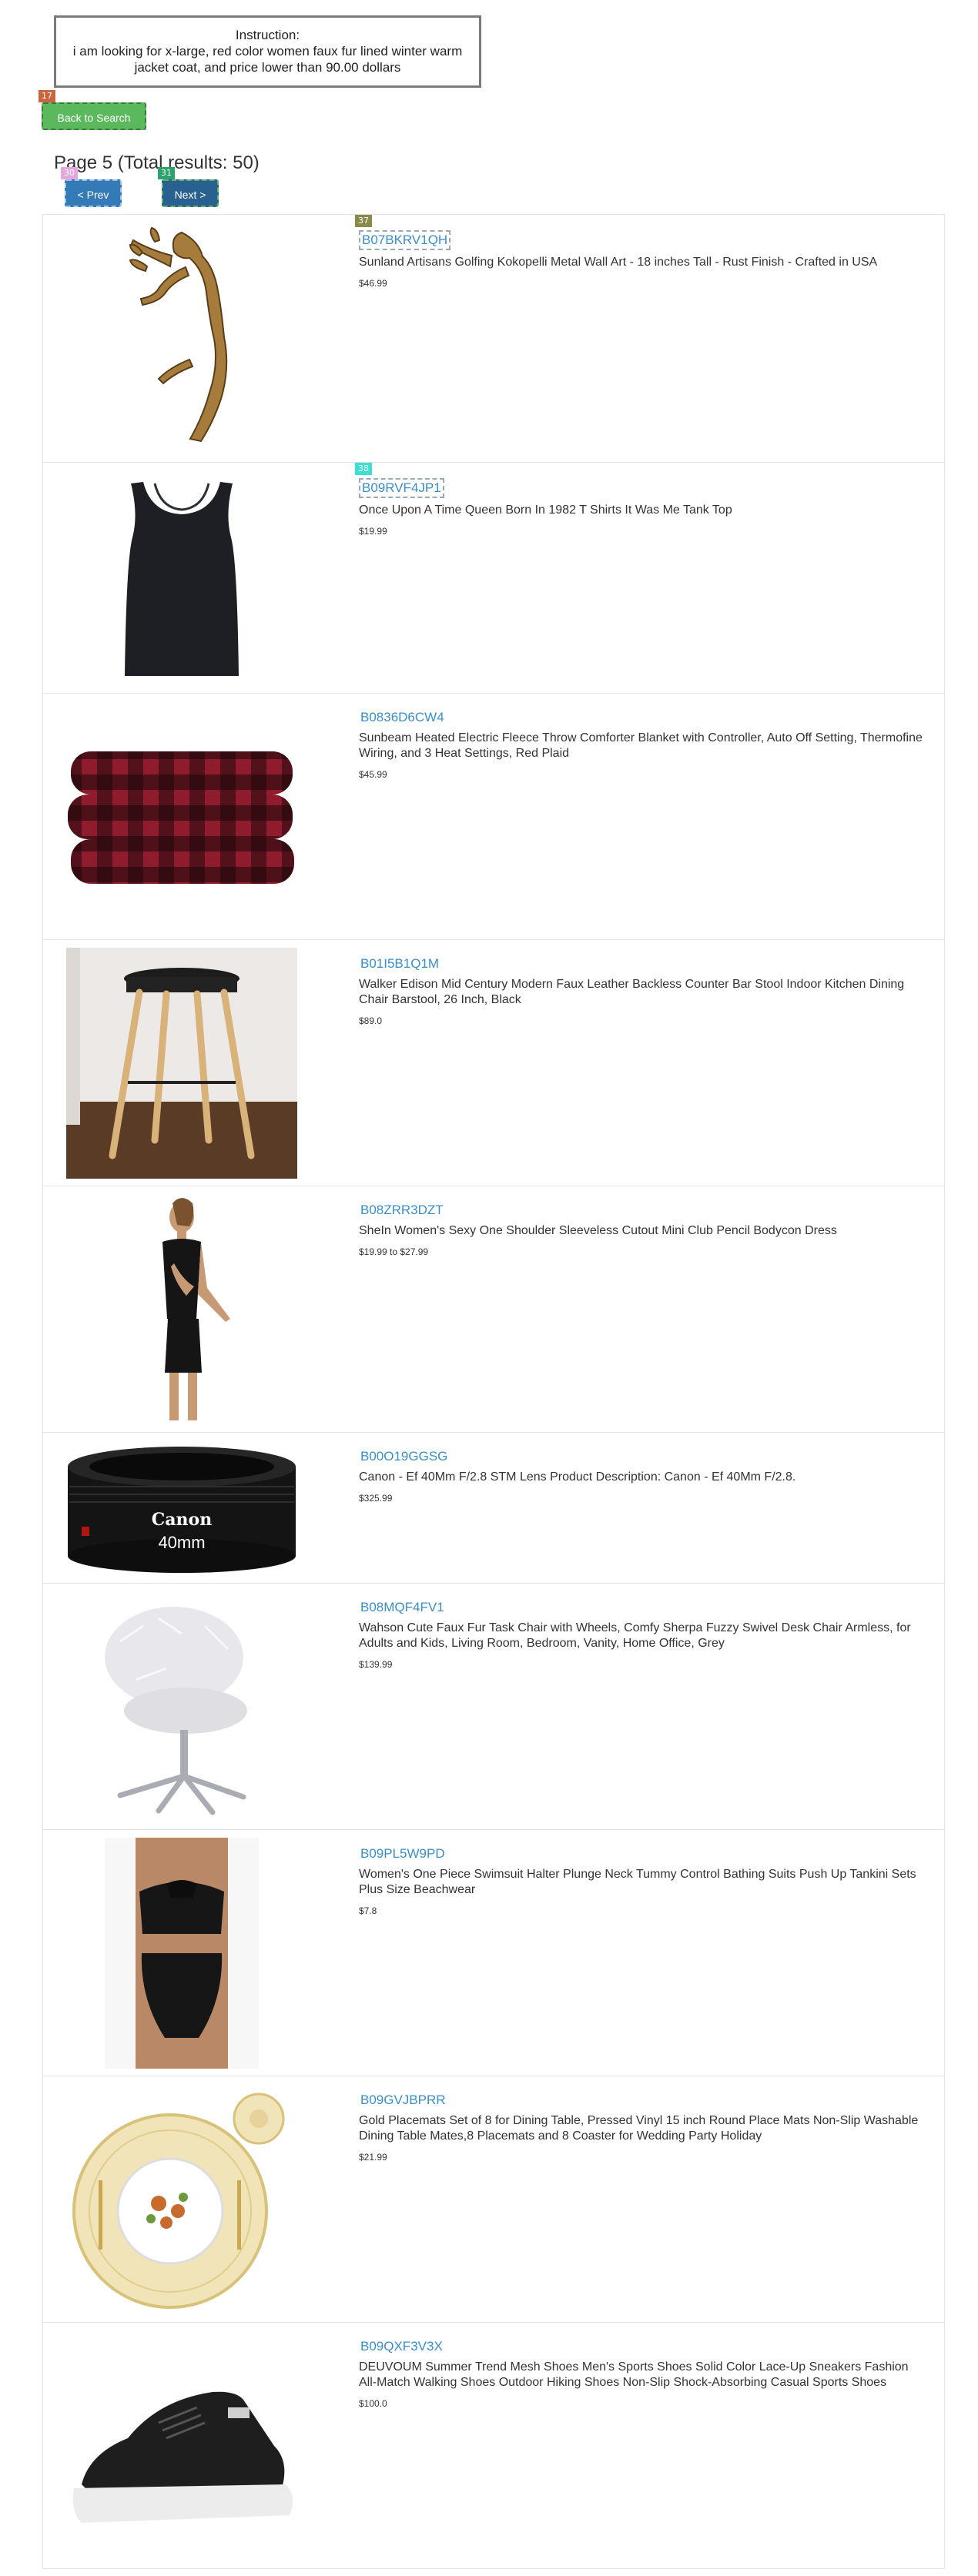  What do you see at coordinates (363, 469) in the screenshot?
I see `element-marker: 38` at bounding box center [363, 469].